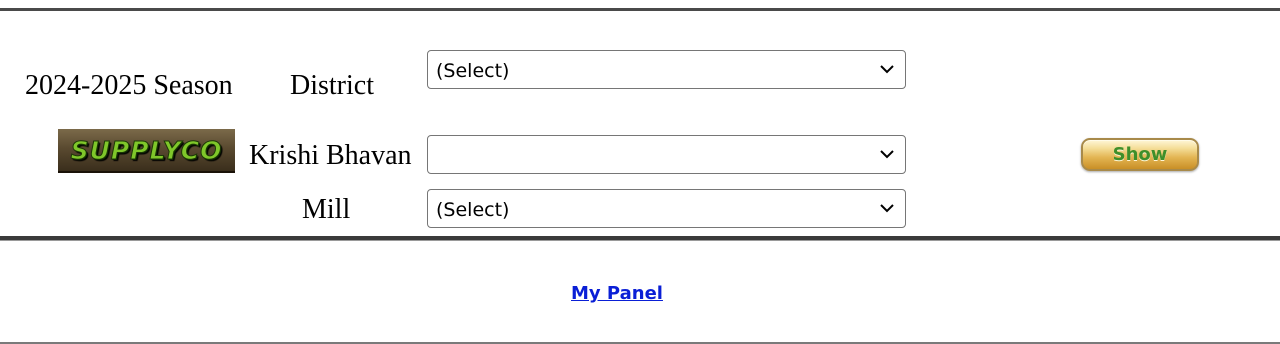 Image resolution: width=1280 pixels, height=344 pixels. I want to click on krishi-bhavan-select, so click(666, 154).